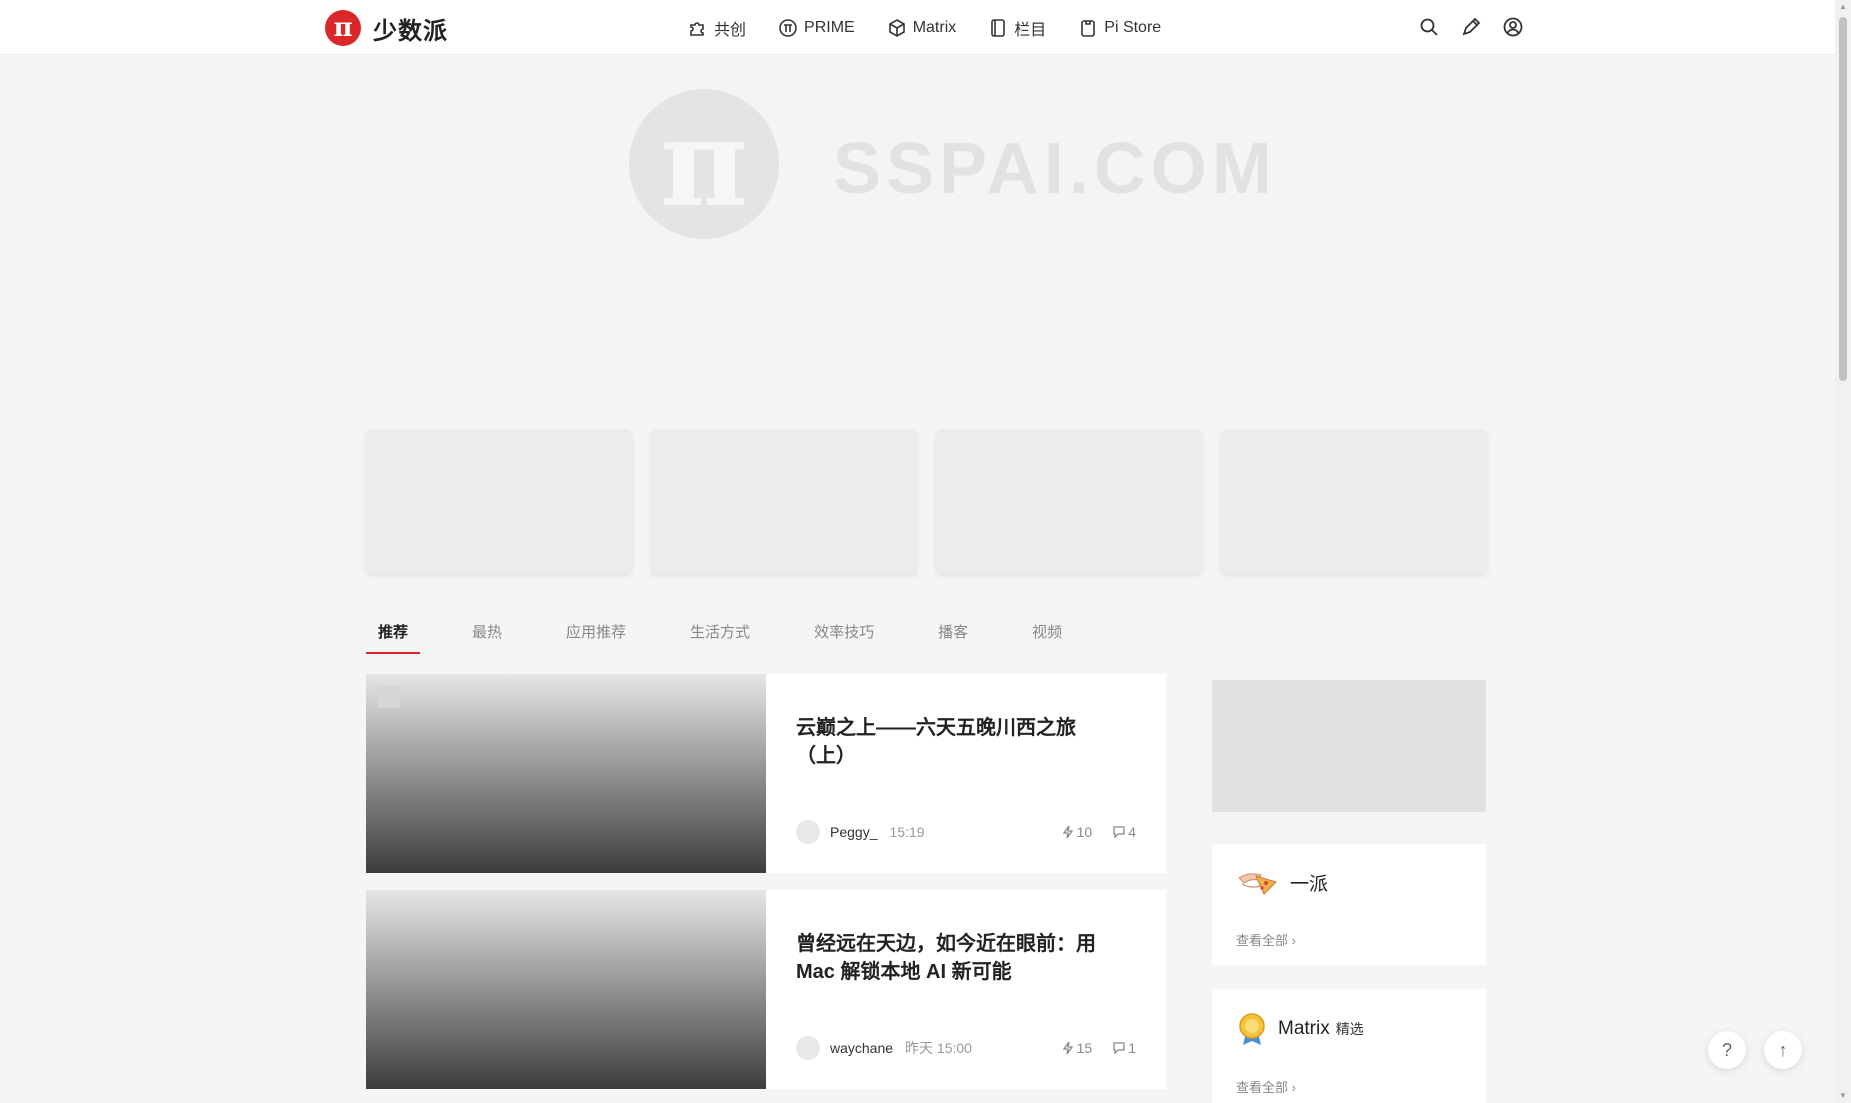 The width and height of the screenshot is (1851, 1103). I want to click on publish-time: 昨天 15:00, so click(938, 1048).